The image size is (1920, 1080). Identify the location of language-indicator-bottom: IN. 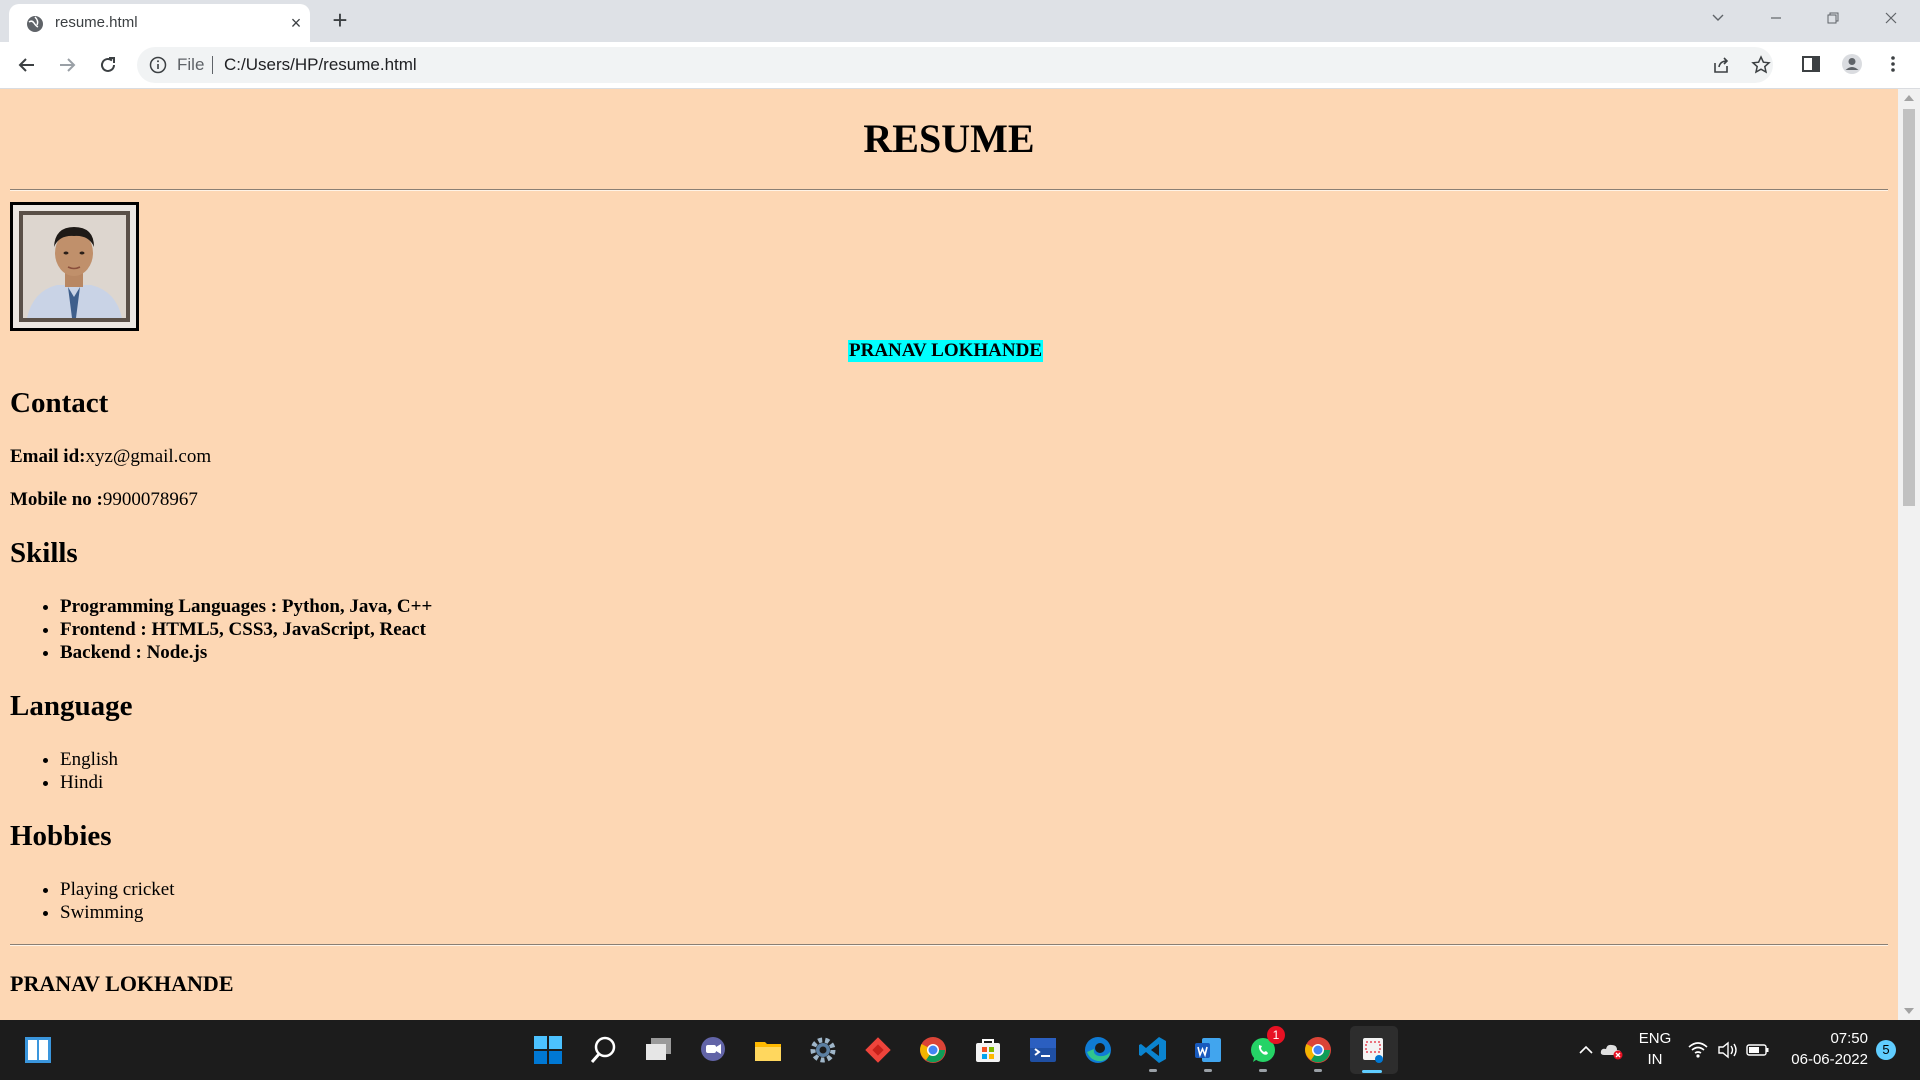
(1655, 1059).